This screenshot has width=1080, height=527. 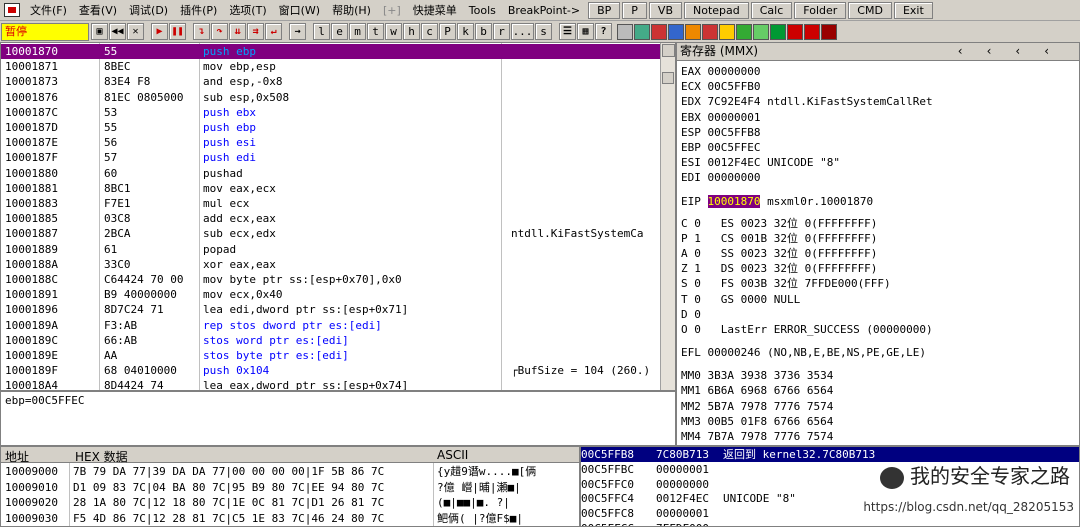 What do you see at coordinates (473, 502) in the screenshot?
I see `dump-ascii: (■|■■|■. ?|` at bounding box center [473, 502].